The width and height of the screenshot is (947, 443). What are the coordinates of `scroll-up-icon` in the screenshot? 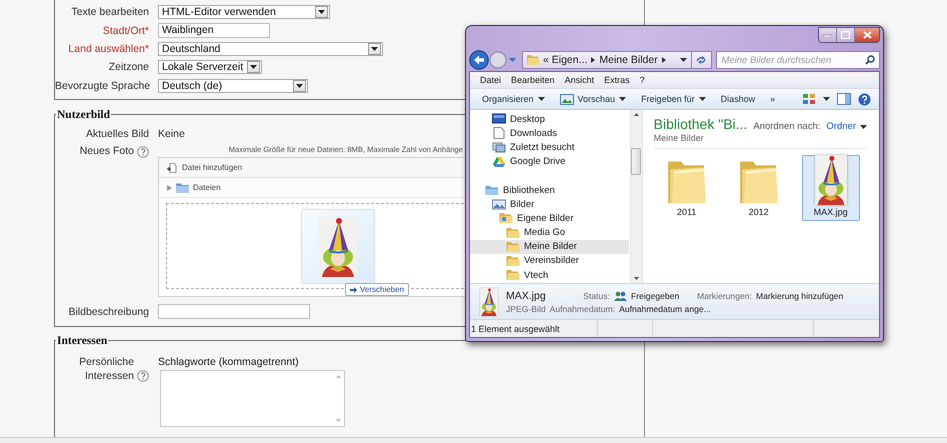 It's located at (636, 114).